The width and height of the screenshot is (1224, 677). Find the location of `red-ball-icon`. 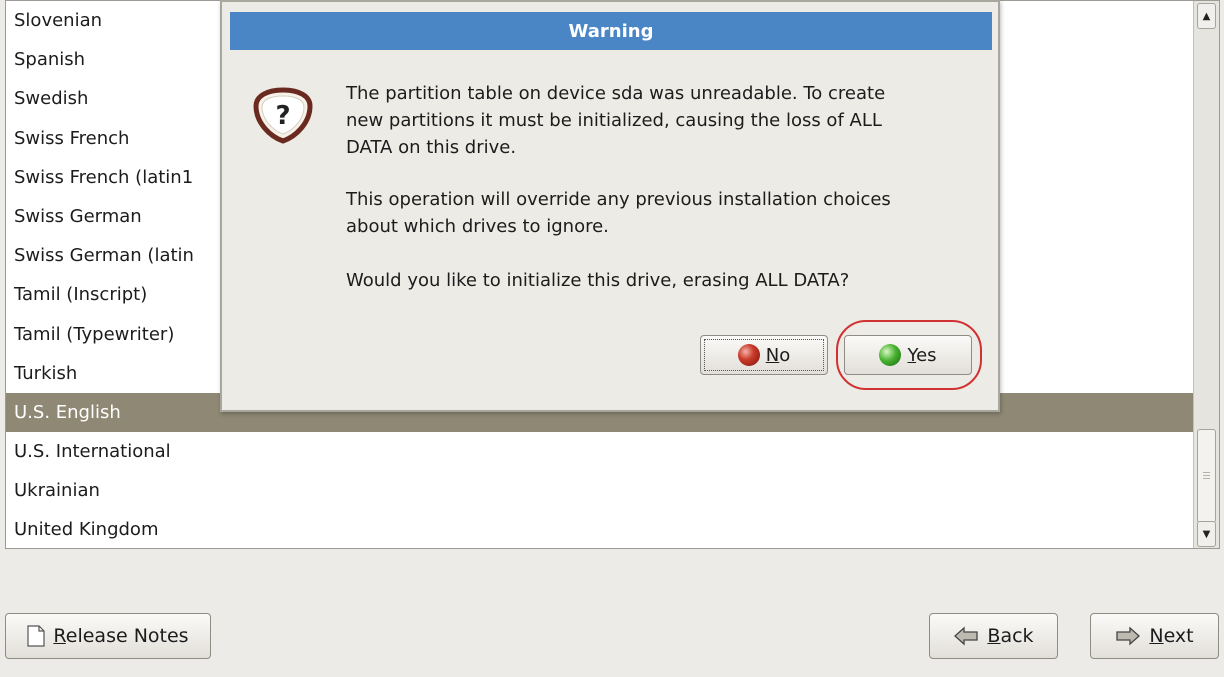

red-ball-icon is located at coordinates (748, 355).